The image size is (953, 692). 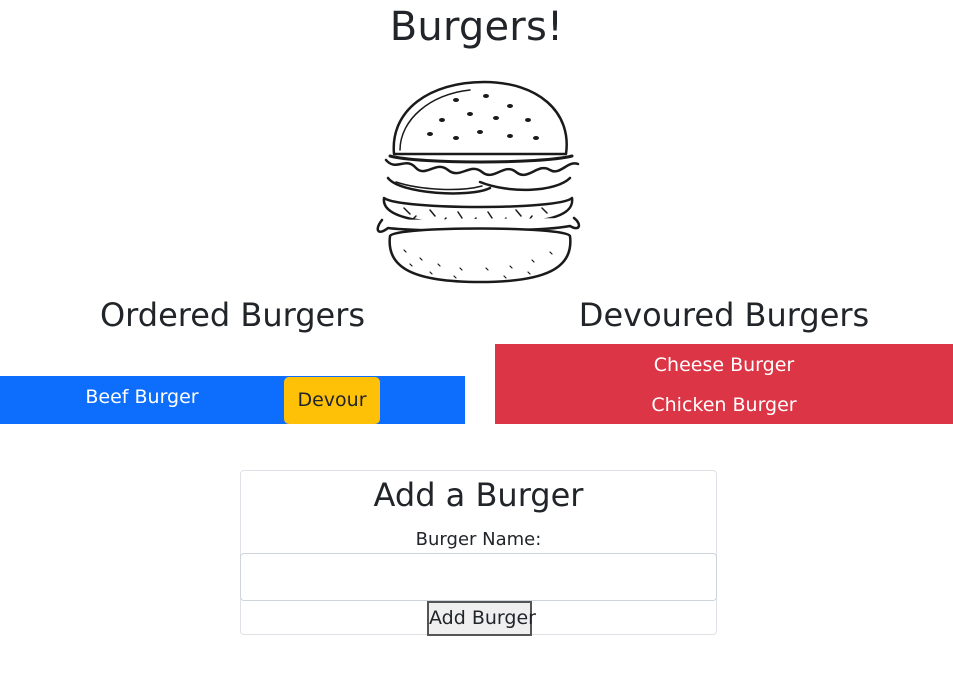 I want to click on ordered-burger-name: Beef Burger, so click(x=142, y=397).